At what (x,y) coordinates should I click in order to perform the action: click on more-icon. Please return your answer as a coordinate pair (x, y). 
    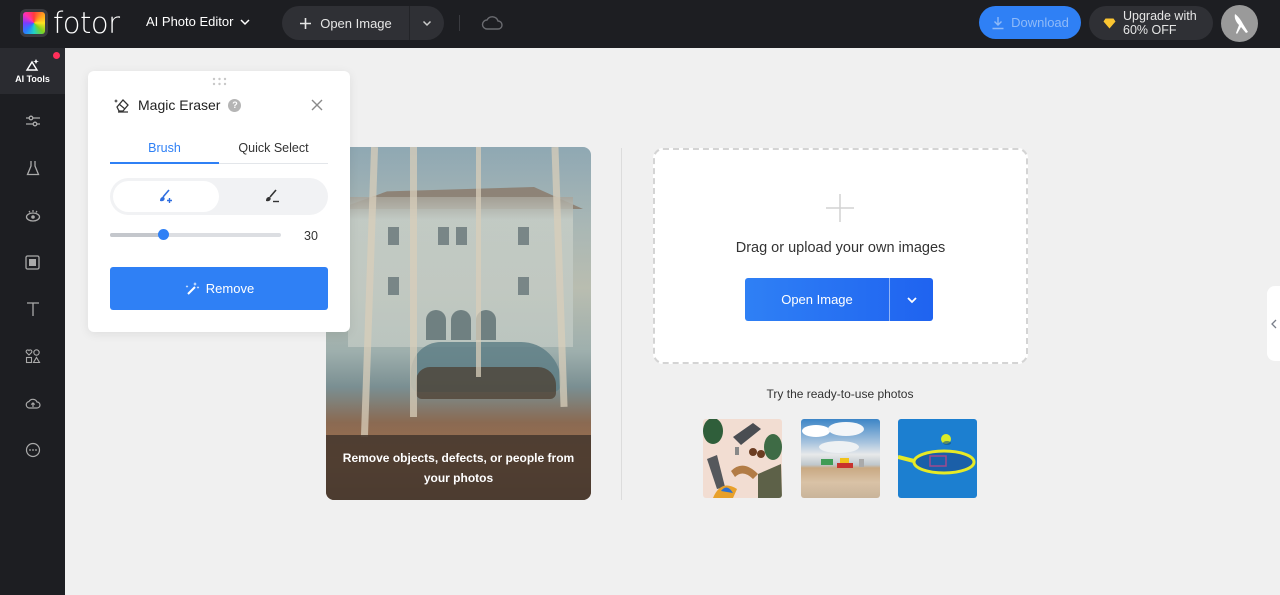
    Looking at the image, I should click on (32, 450).